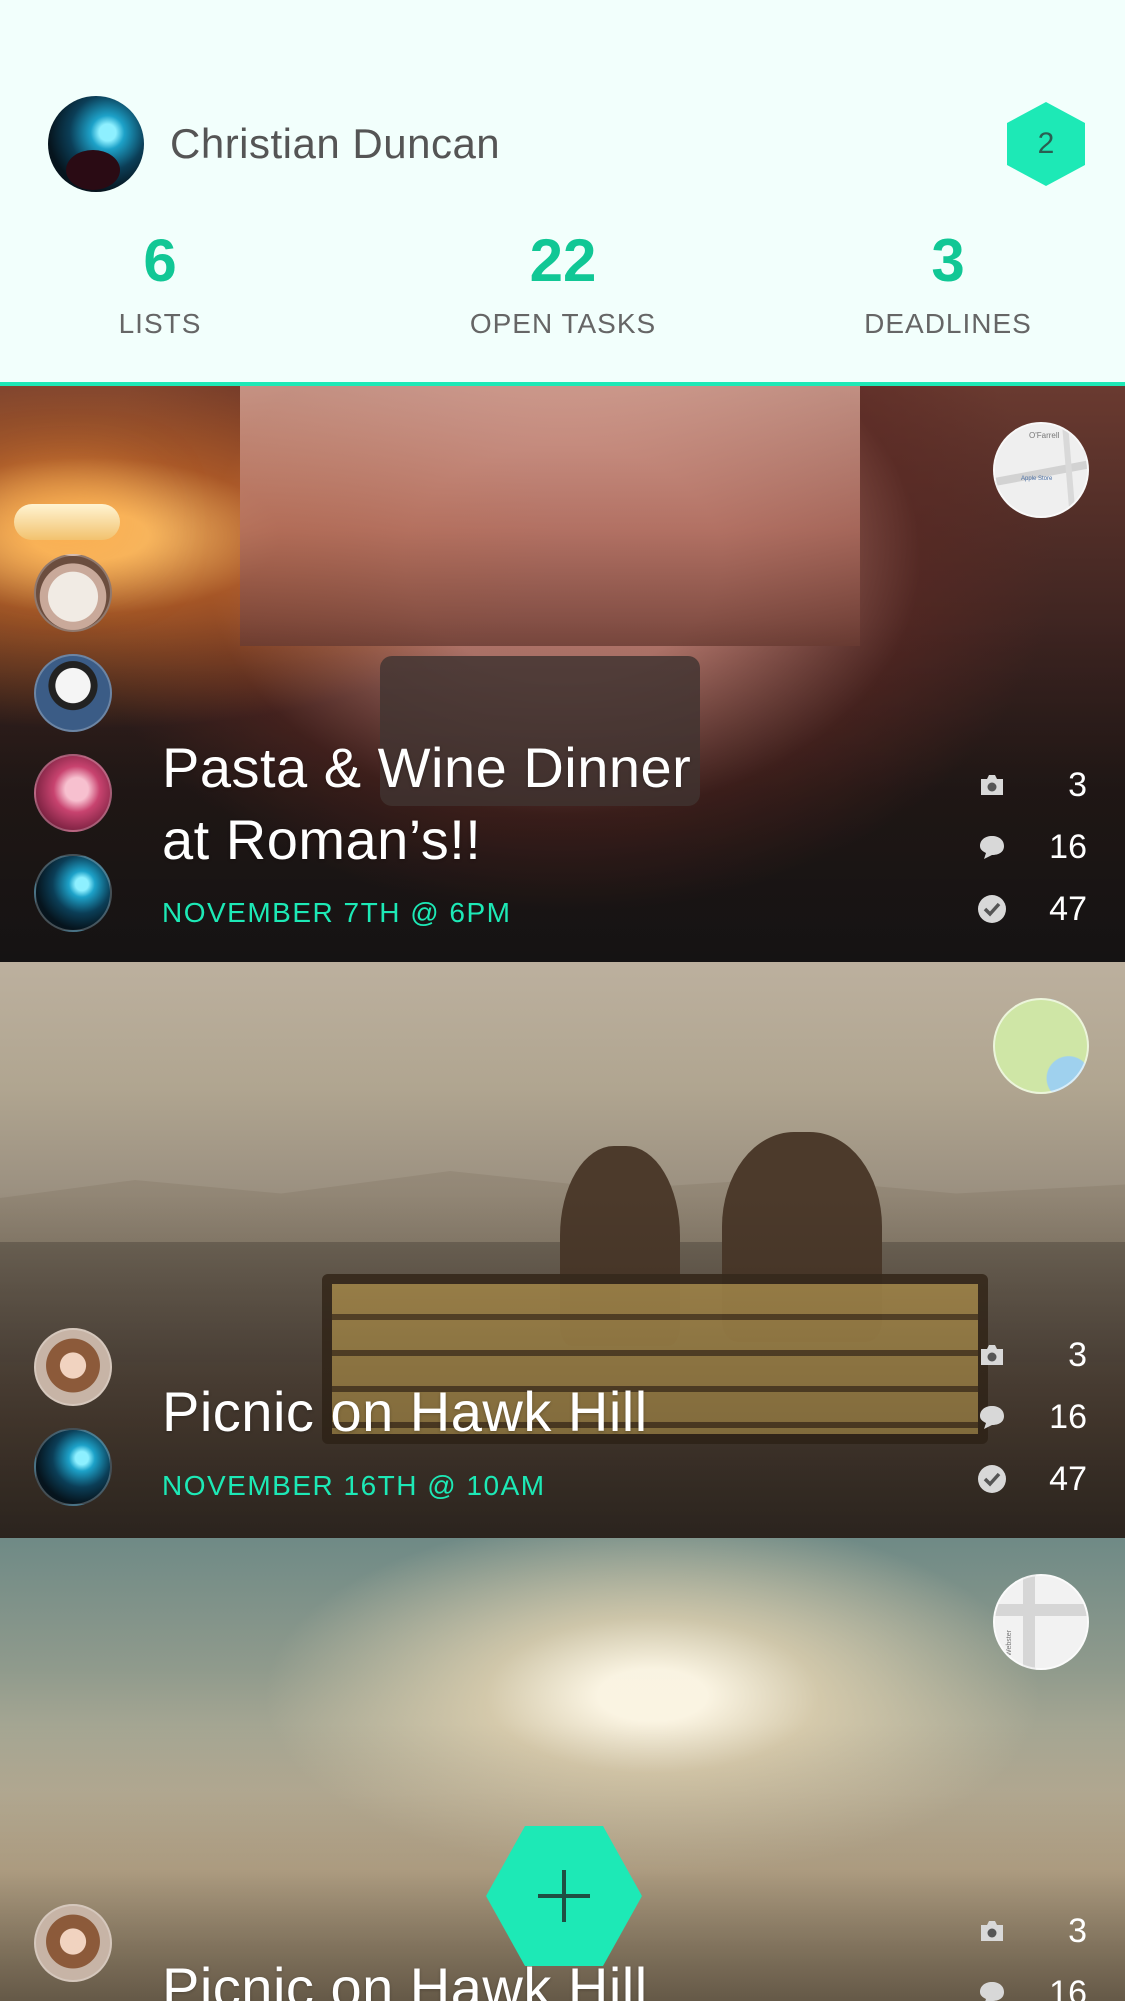 This screenshot has width=1125, height=2001. I want to click on map-thumbnail: O'Farrell Apple Store, so click(1041, 470).